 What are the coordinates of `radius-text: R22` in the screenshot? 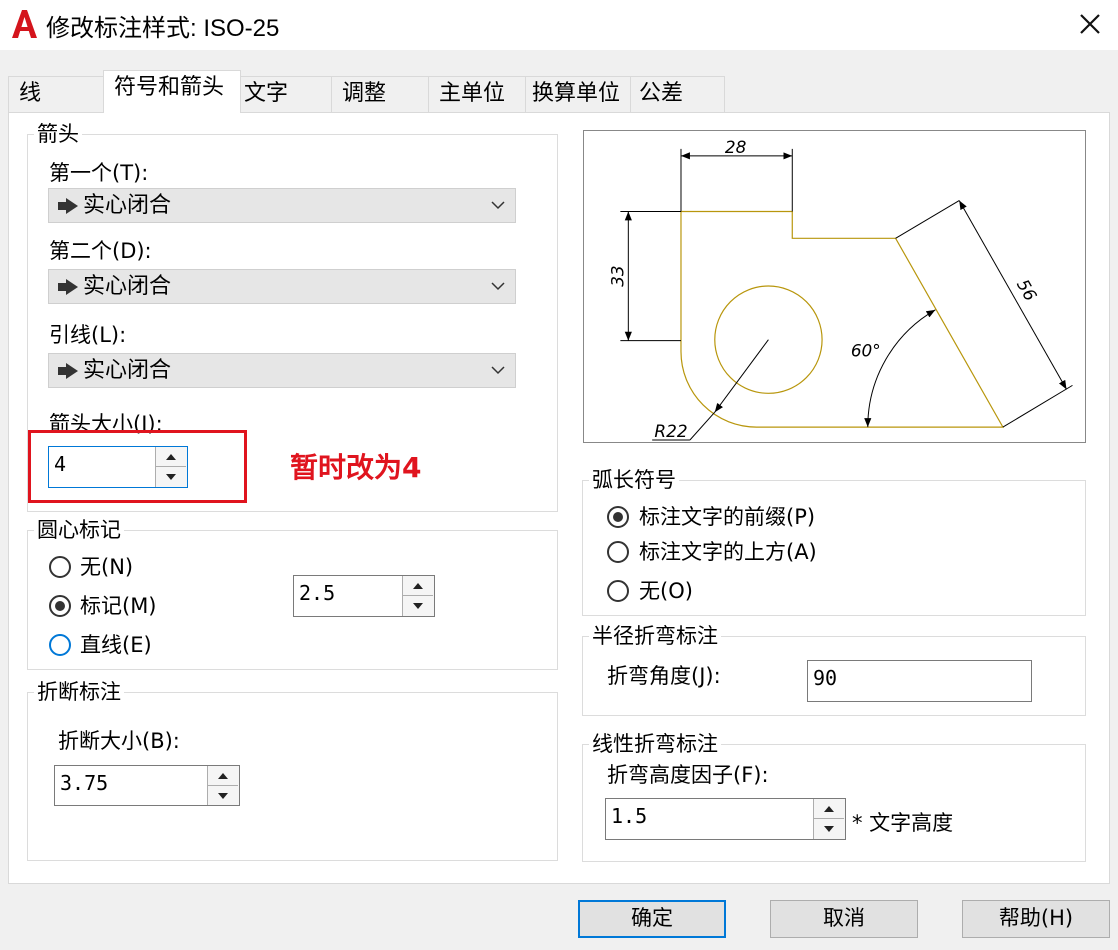 It's located at (670, 431).